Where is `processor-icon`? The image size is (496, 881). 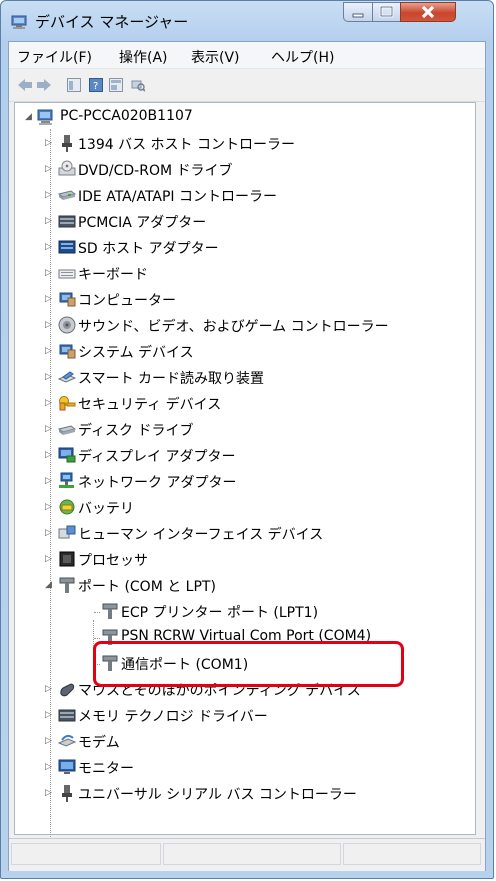
processor-icon is located at coordinates (67, 559).